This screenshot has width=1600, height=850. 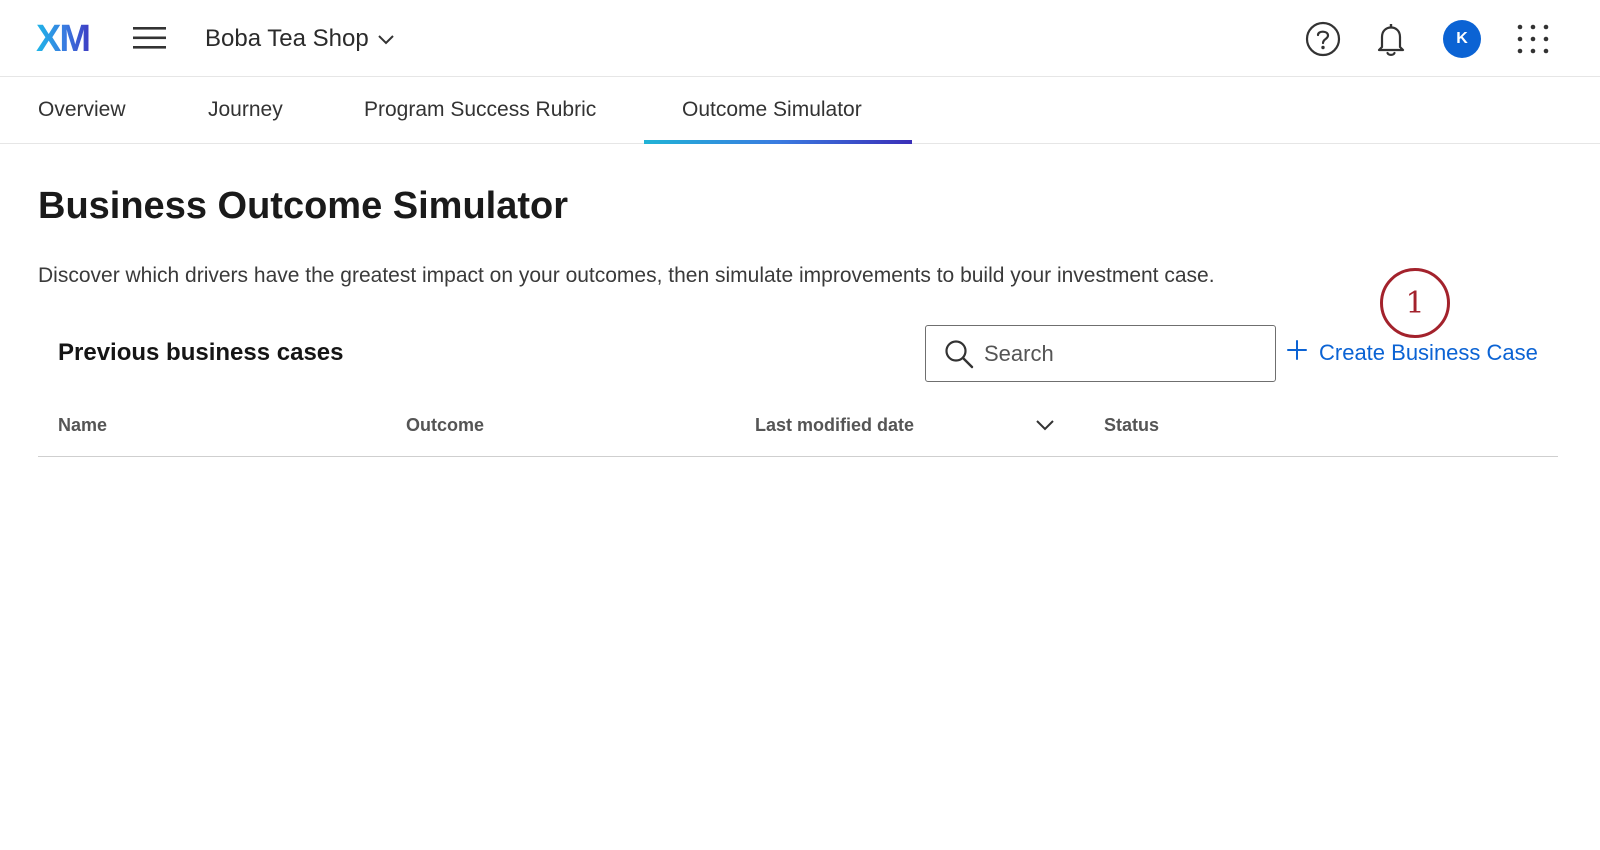 I want to click on search-box, so click(x=1100, y=353).